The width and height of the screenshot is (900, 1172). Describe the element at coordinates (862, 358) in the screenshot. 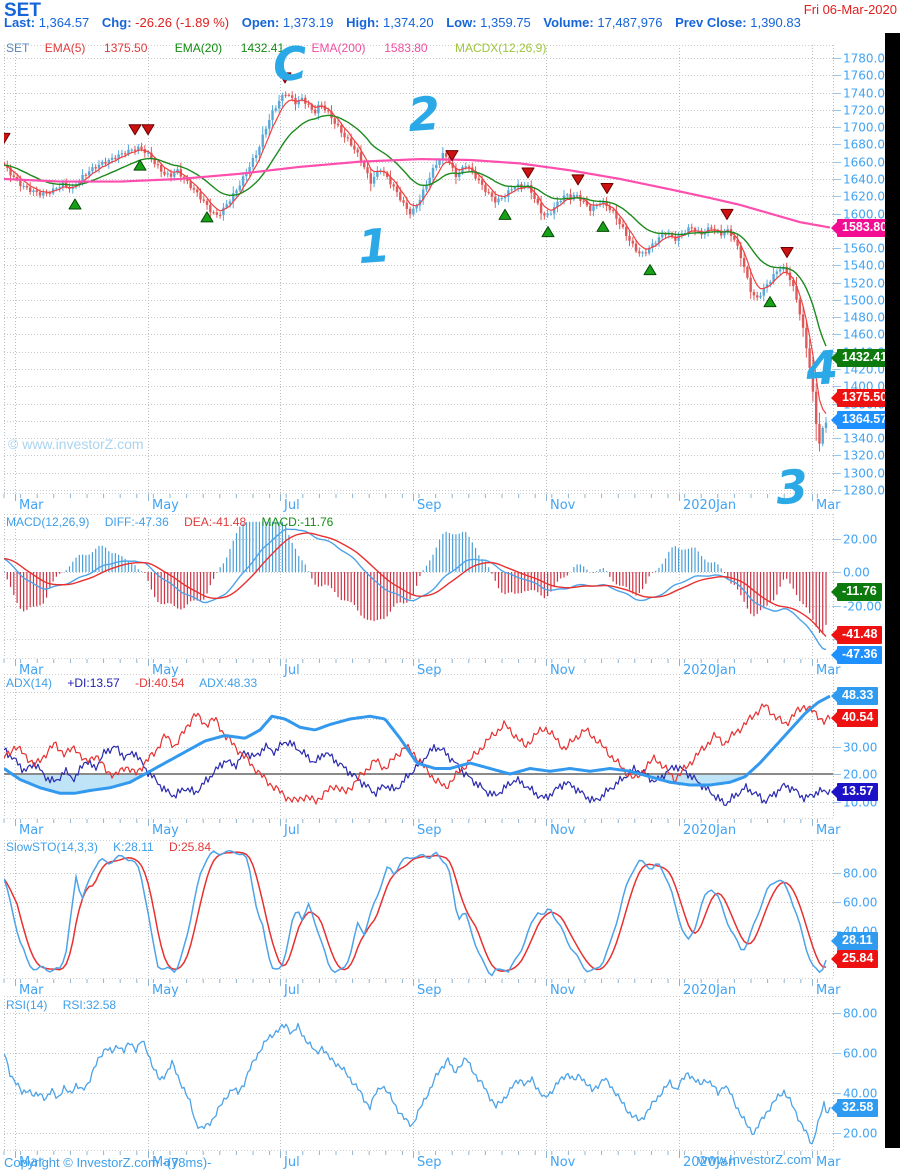

I see `axis-badge: 1432.41` at that location.